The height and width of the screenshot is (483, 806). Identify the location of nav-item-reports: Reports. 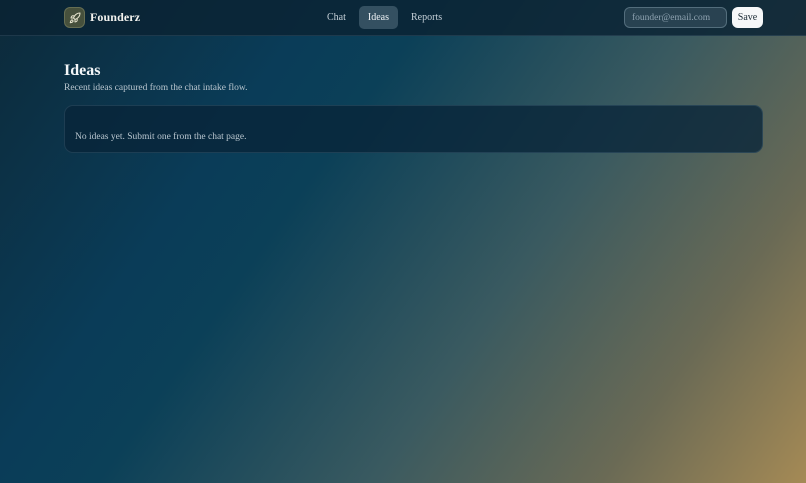
(426, 17).